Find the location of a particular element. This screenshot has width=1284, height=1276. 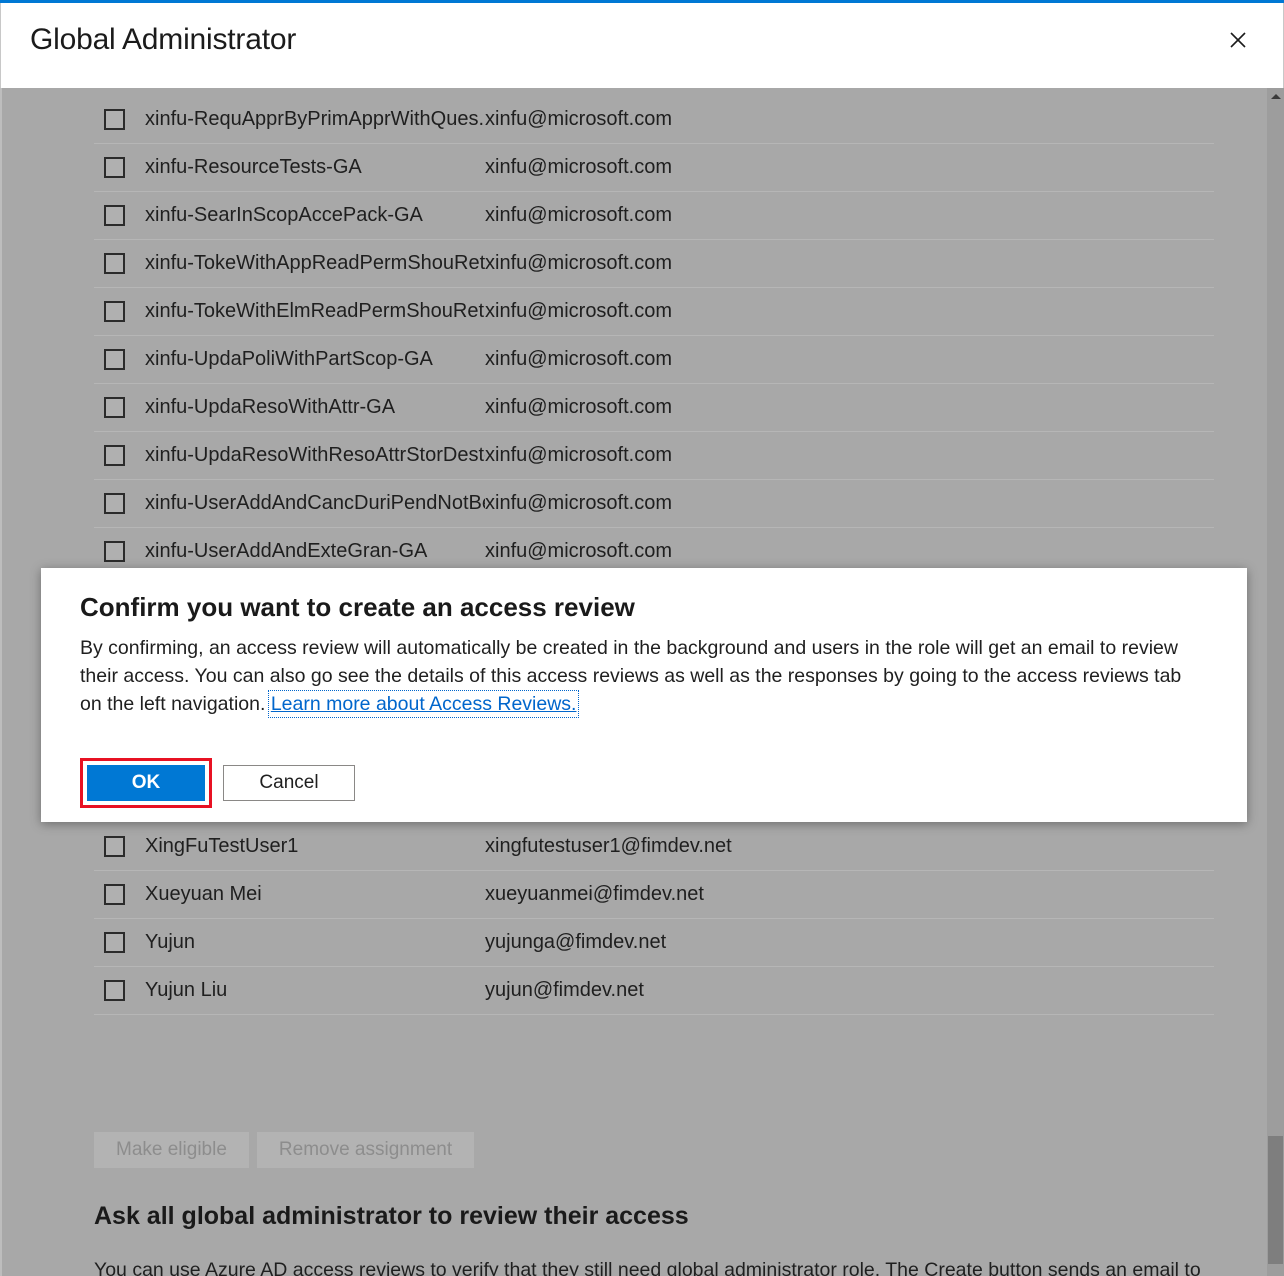

vertical-scrollbar is located at coordinates (1275, 682).